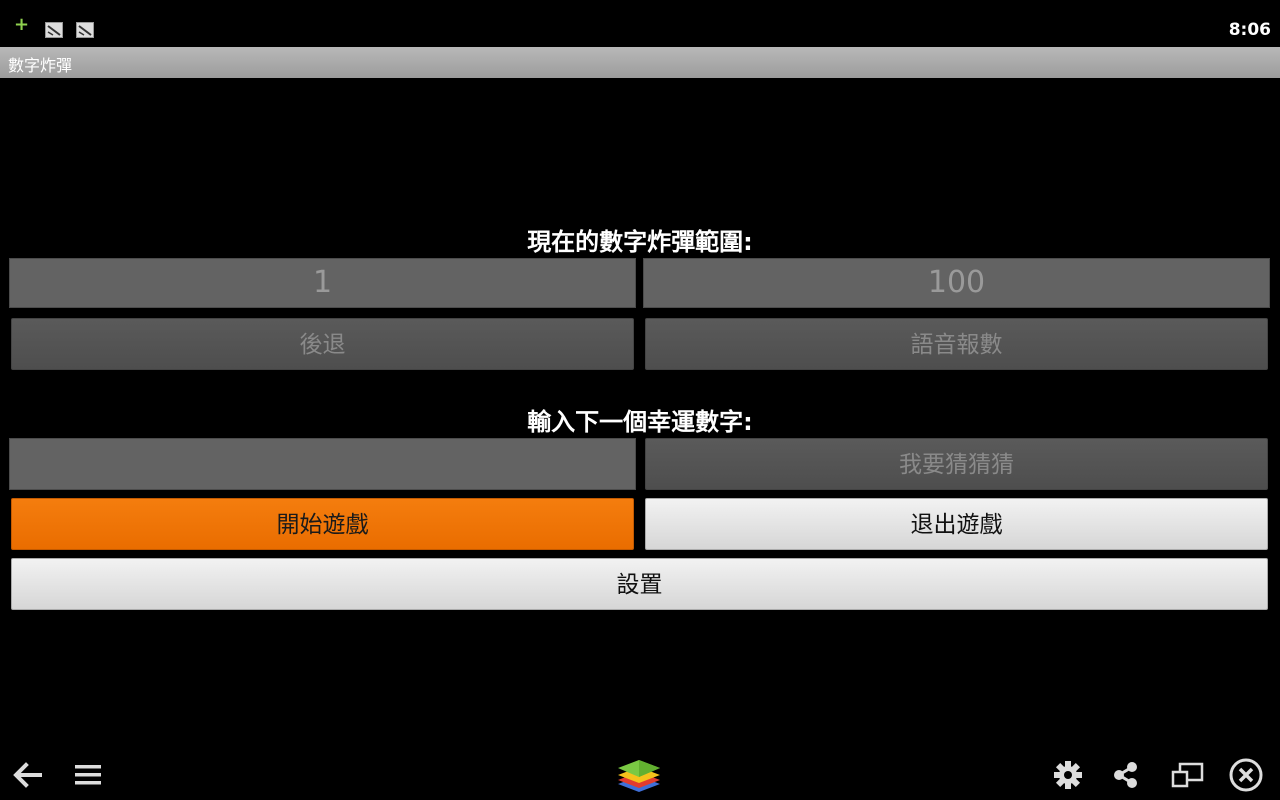 Image resolution: width=1280 pixels, height=800 pixels. I want to click on range-min-field: 1, so click(322, 283).